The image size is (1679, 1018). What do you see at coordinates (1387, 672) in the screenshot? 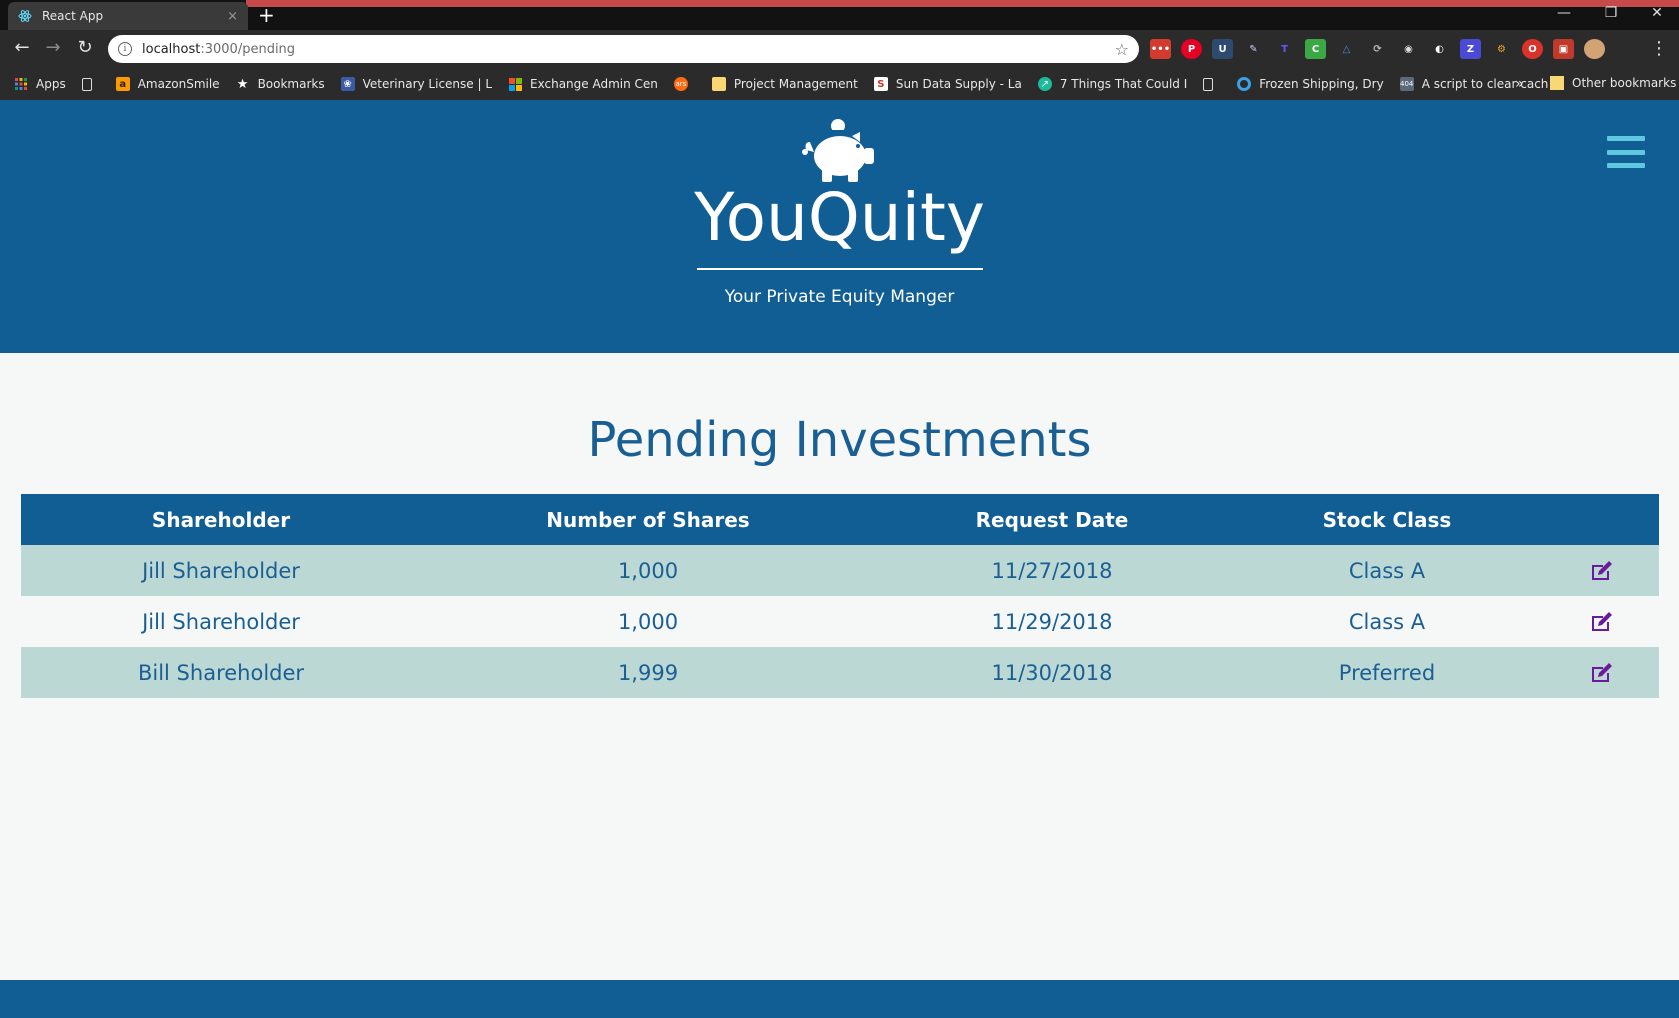
I see `cell-stock-class: Preferred` at bounding box center [1387, 672].